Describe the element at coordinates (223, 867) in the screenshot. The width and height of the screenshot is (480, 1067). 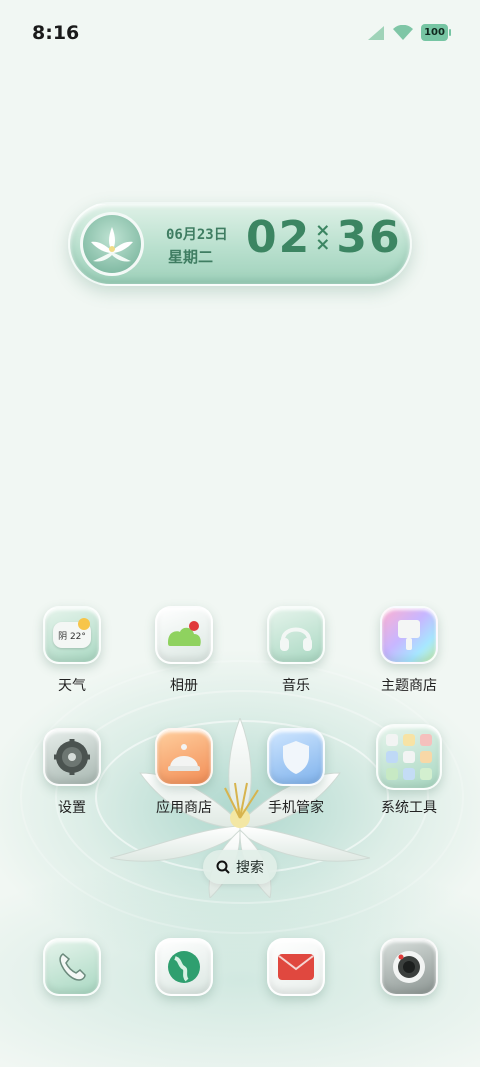
I see `search-icon` at that location.